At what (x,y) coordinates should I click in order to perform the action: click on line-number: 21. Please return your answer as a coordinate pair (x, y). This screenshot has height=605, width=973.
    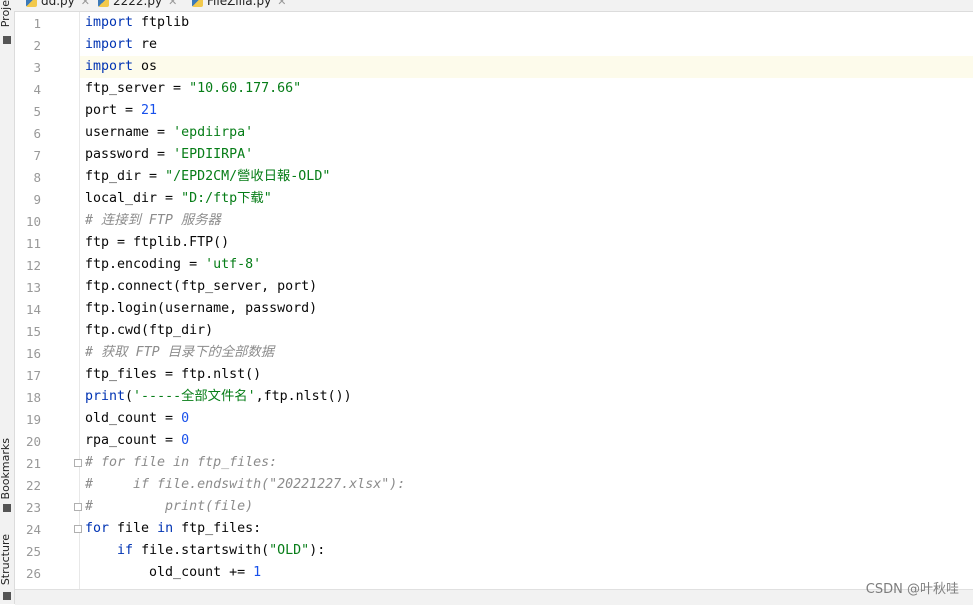
    Looking at the image, I should click on (28, 463).